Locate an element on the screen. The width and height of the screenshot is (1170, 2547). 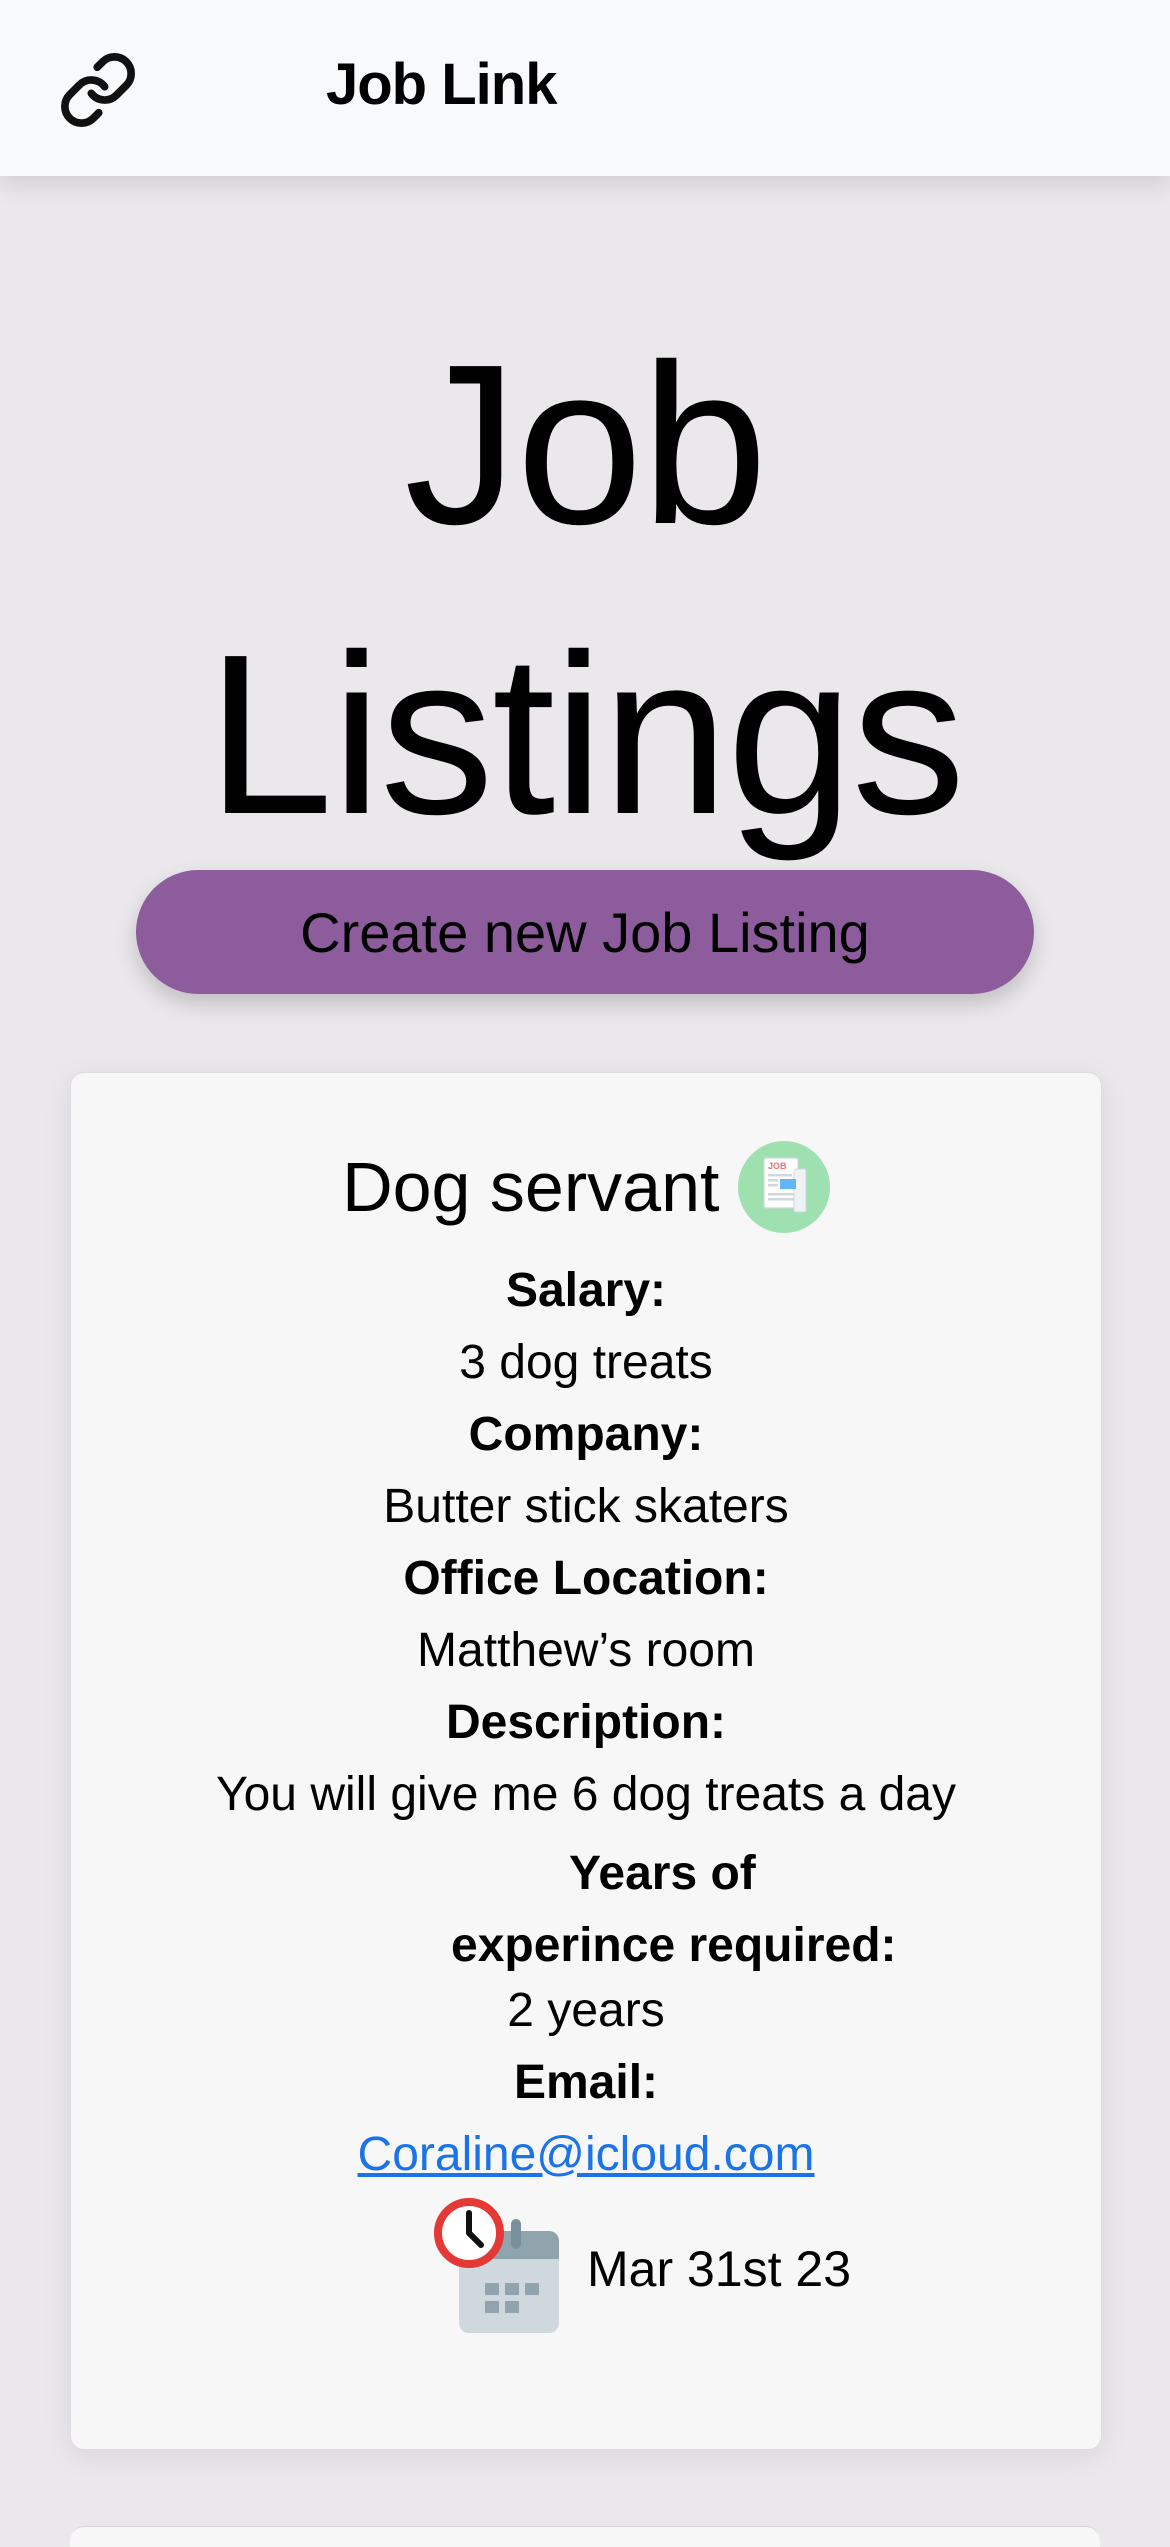
description-label: Description: is located at coordinates (586, 1722).